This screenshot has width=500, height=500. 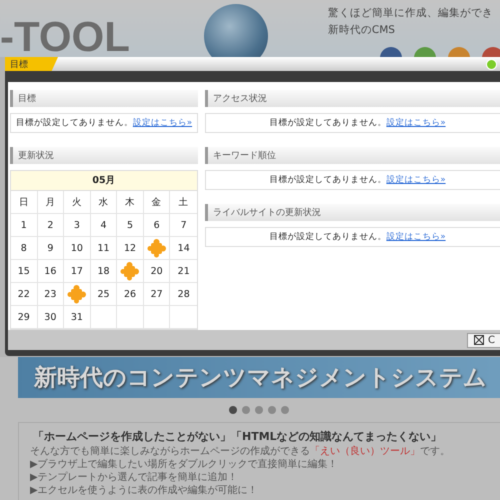 What do you see at coordinates (238, 436) in the screenshot?
I see `intro-heading: 「ホームページを作成したことがない」「HTMLなどの知識なんてまったくない」` at bounding box center [238, 436].